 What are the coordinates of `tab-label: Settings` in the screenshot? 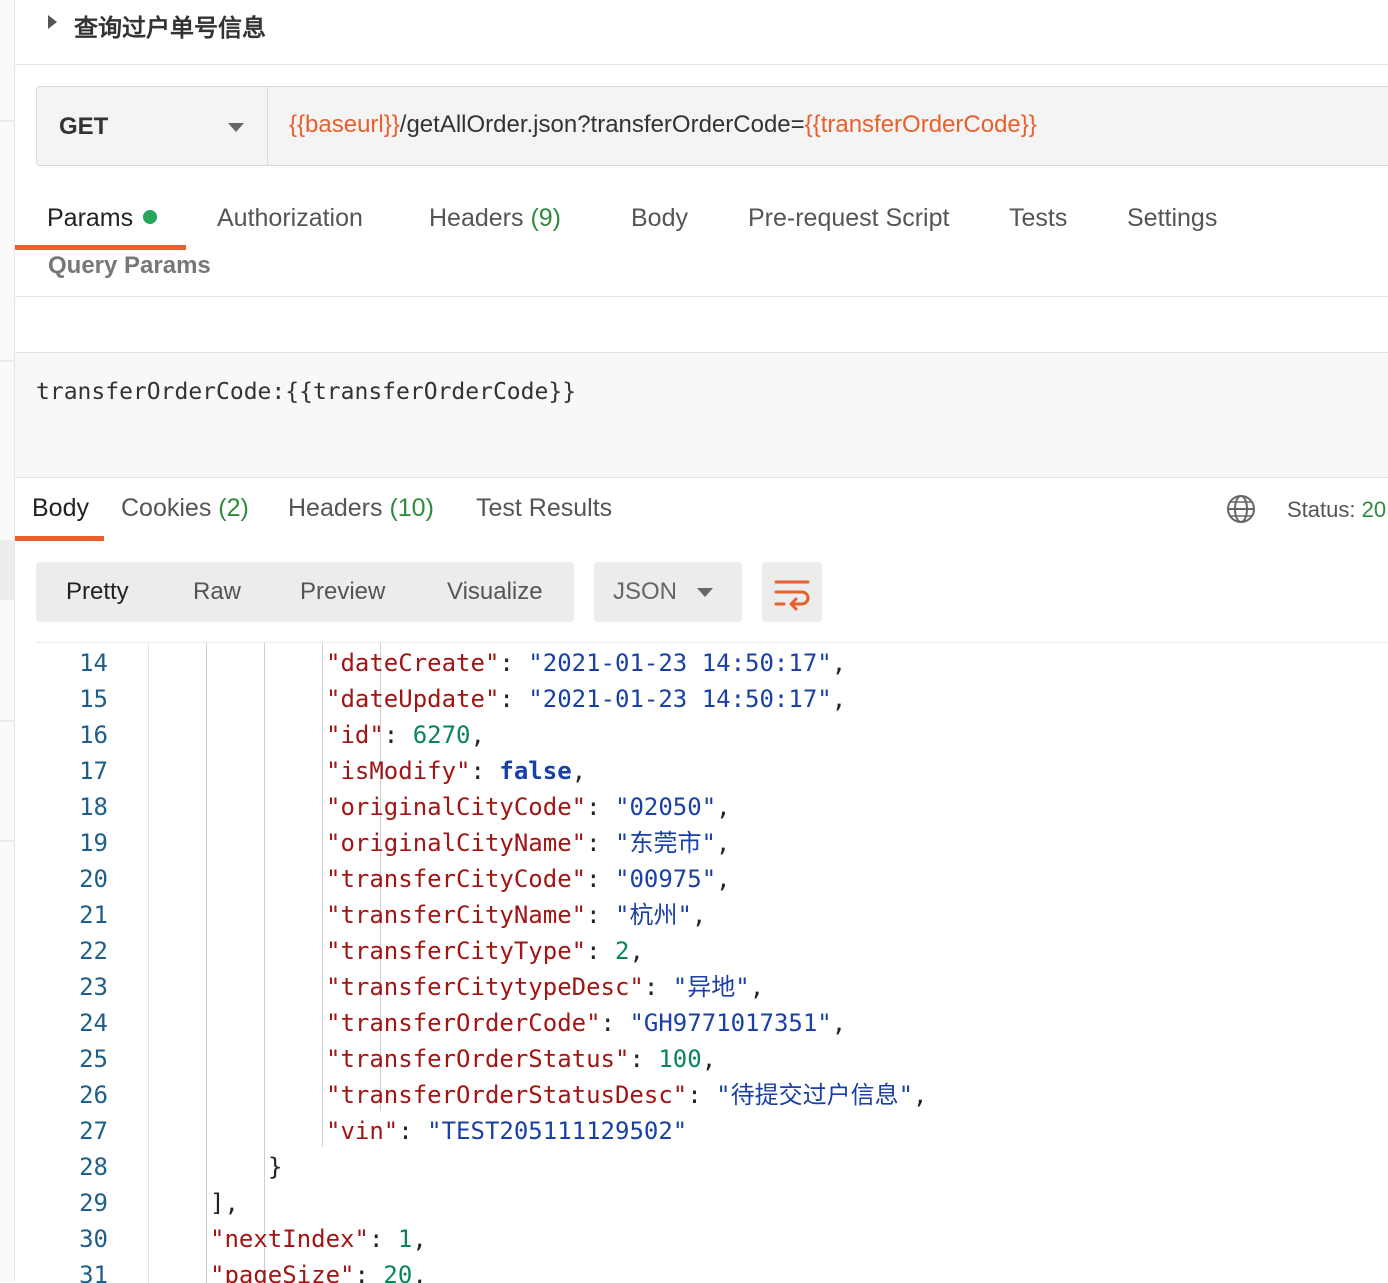 It's located at (1172, 218).